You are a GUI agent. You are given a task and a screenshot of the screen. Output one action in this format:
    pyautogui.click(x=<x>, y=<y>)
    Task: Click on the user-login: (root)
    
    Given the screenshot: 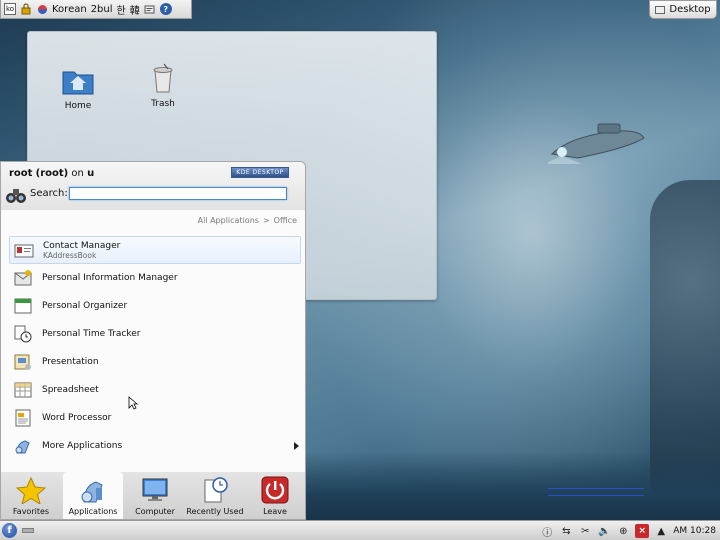 What is the action you would take?
    pyautogui.click(x=52, y=173)
    